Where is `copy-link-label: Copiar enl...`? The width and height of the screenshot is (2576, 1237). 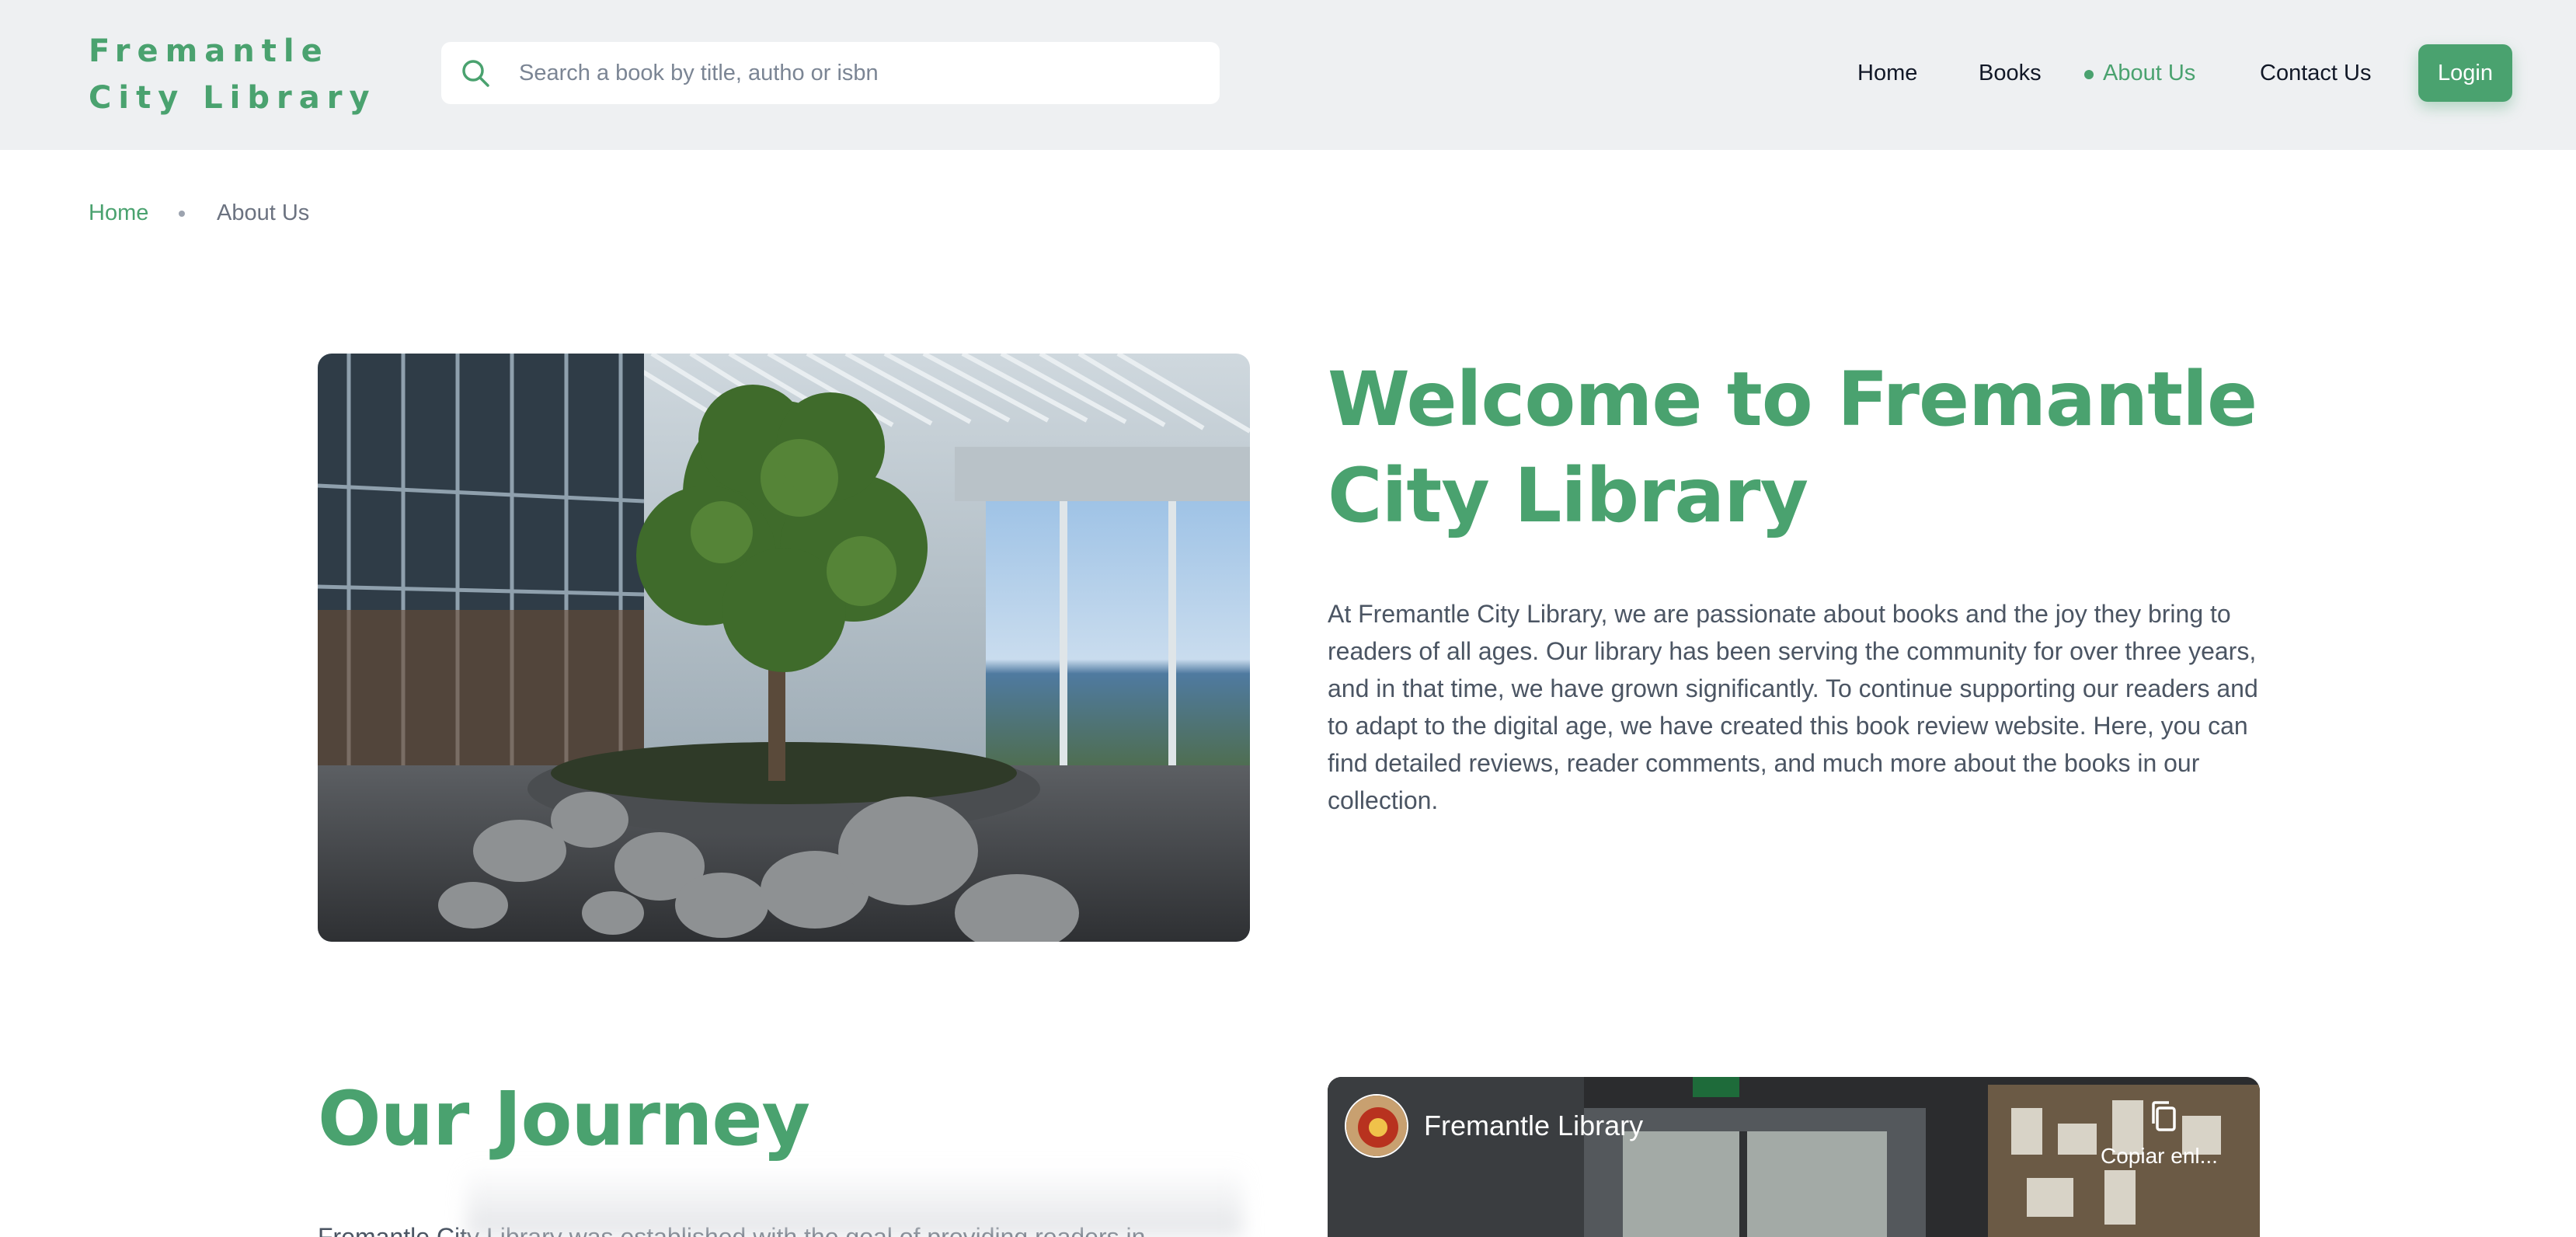
copy-link-label: Copiar enl... is located at coordinates (2159, 1156).